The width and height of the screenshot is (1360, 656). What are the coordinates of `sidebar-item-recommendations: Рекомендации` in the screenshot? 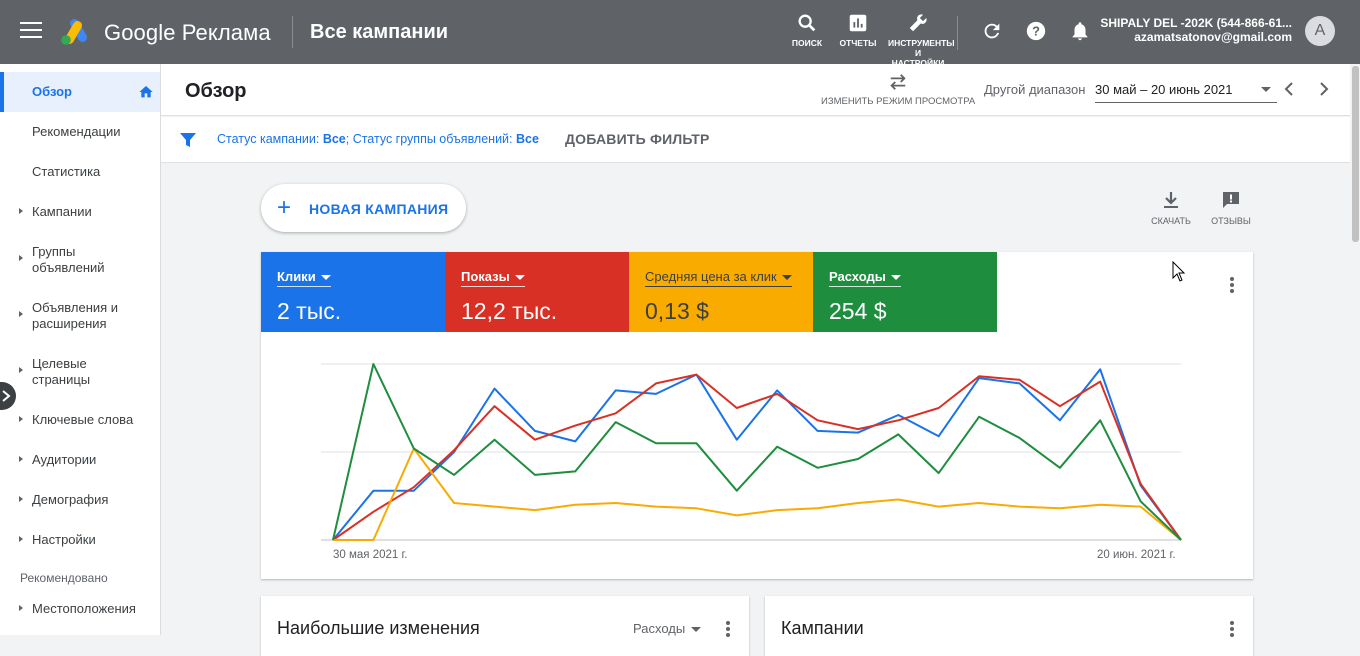 It's located at (80, 134).